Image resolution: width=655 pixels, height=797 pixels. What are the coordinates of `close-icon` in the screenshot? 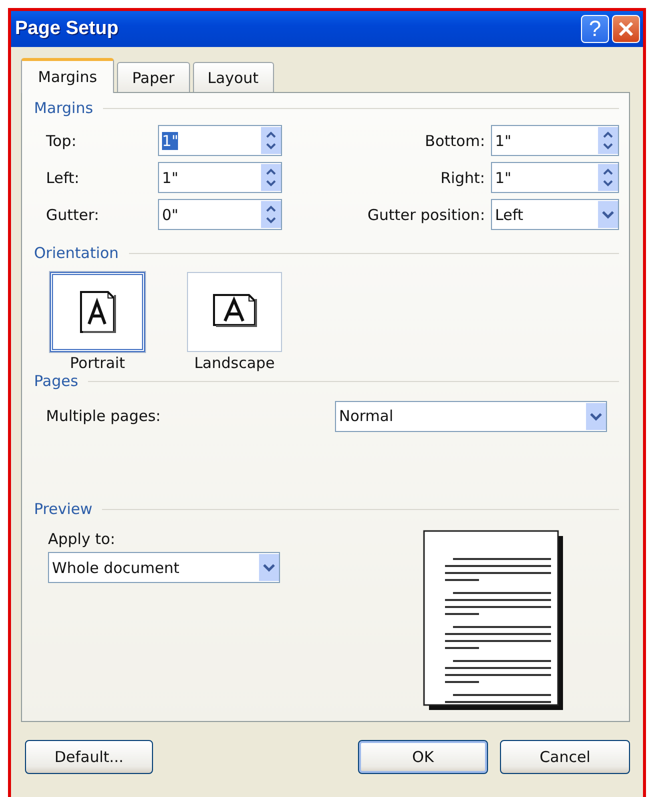 It's located at (626, 29).